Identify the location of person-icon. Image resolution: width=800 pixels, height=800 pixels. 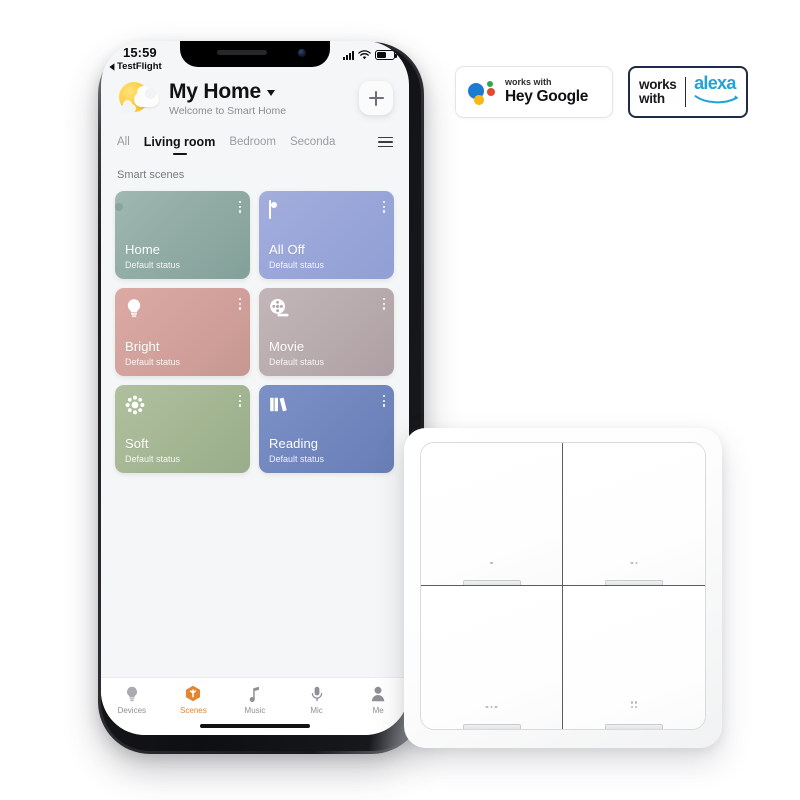
(378, 693).